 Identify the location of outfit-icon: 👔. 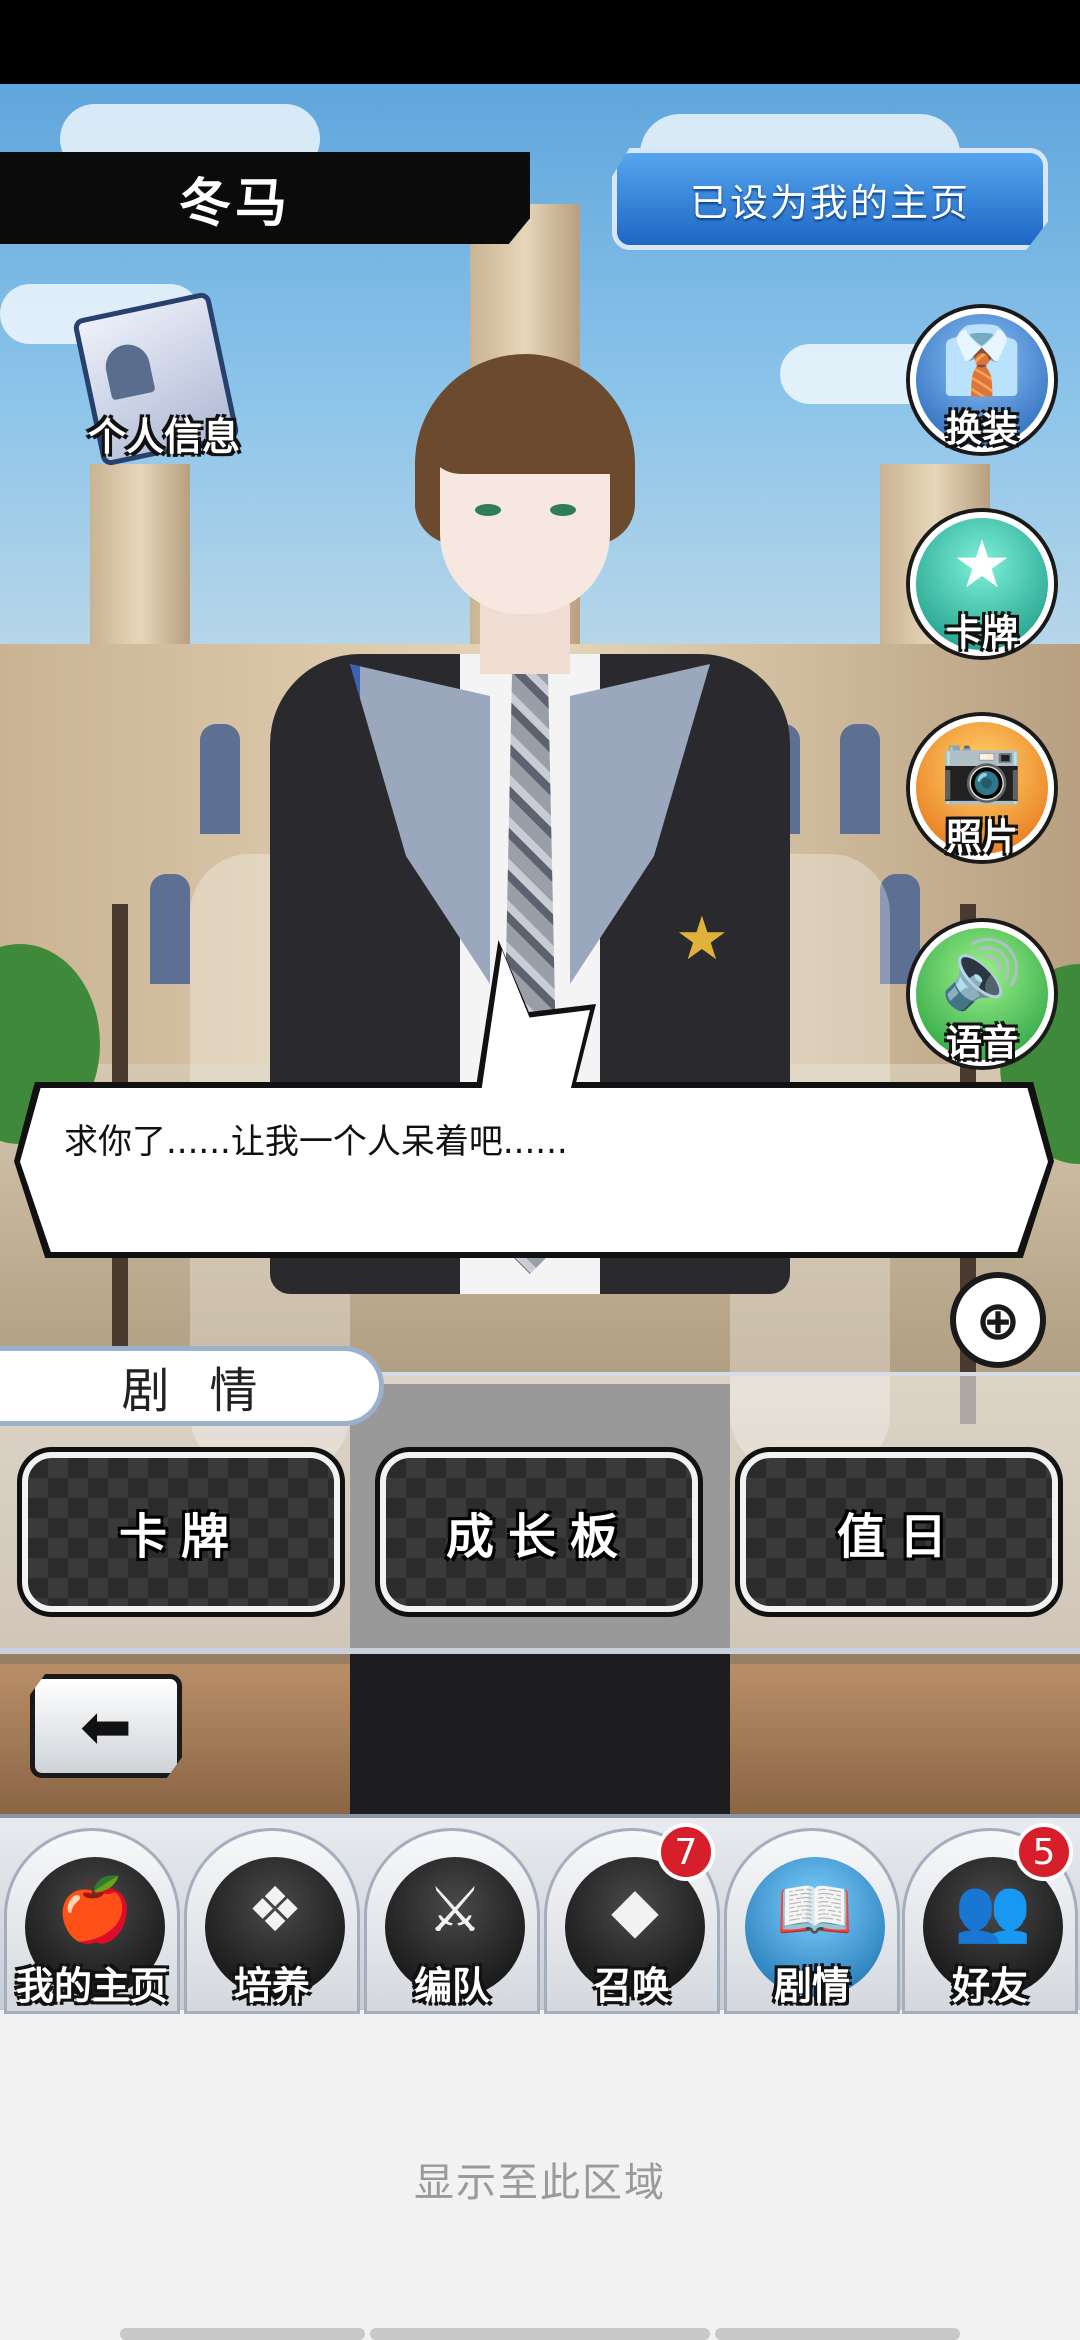
(982, 360).